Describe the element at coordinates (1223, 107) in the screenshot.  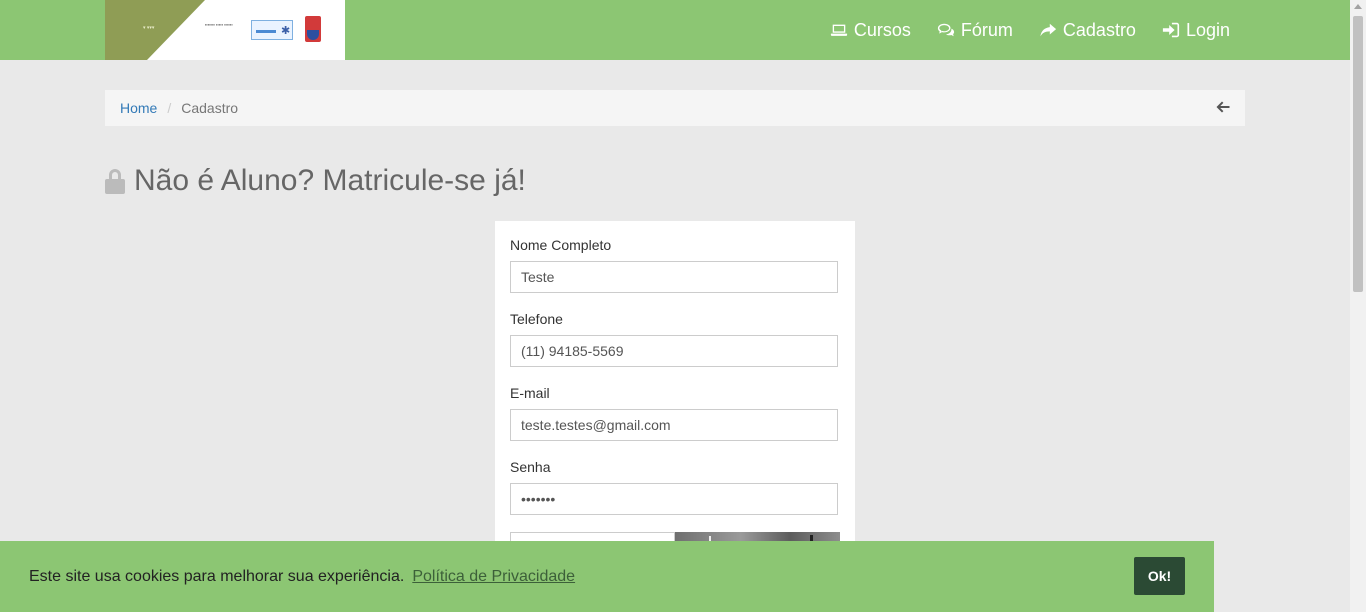
I see `arrow-left-icon` at that location.